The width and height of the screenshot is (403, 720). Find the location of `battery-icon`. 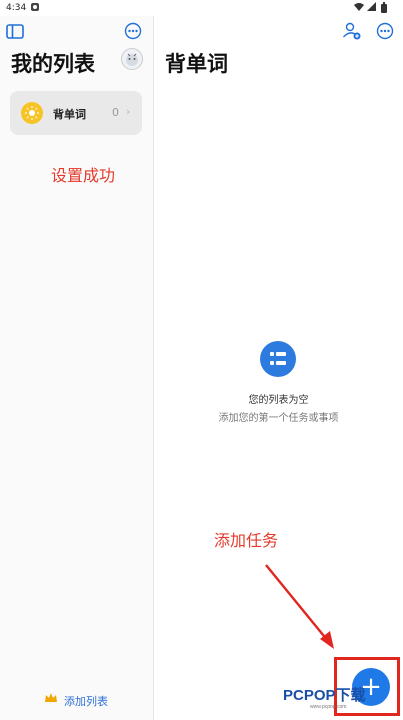

battery-icon is located at coordinates (384, 7).